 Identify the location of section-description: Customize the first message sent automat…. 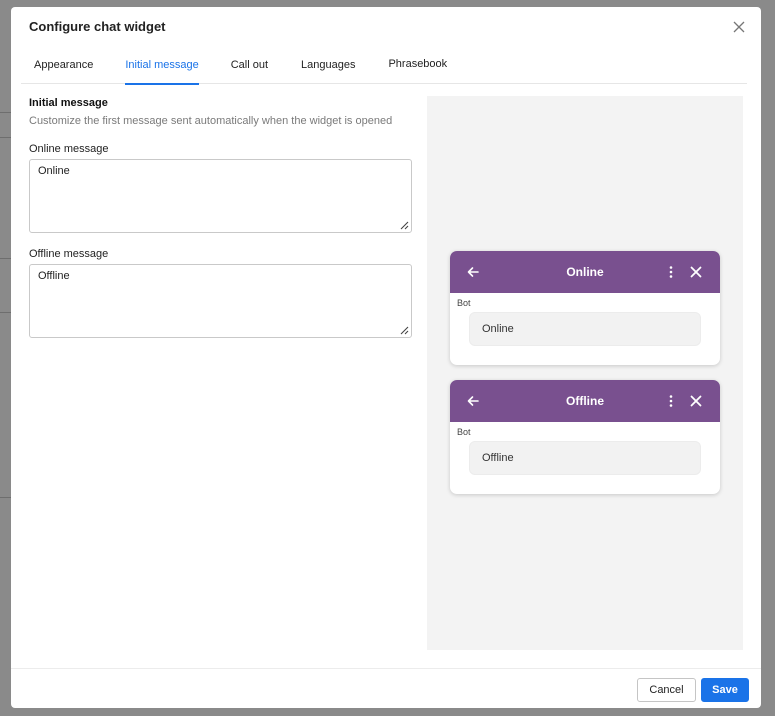
(211, 121).